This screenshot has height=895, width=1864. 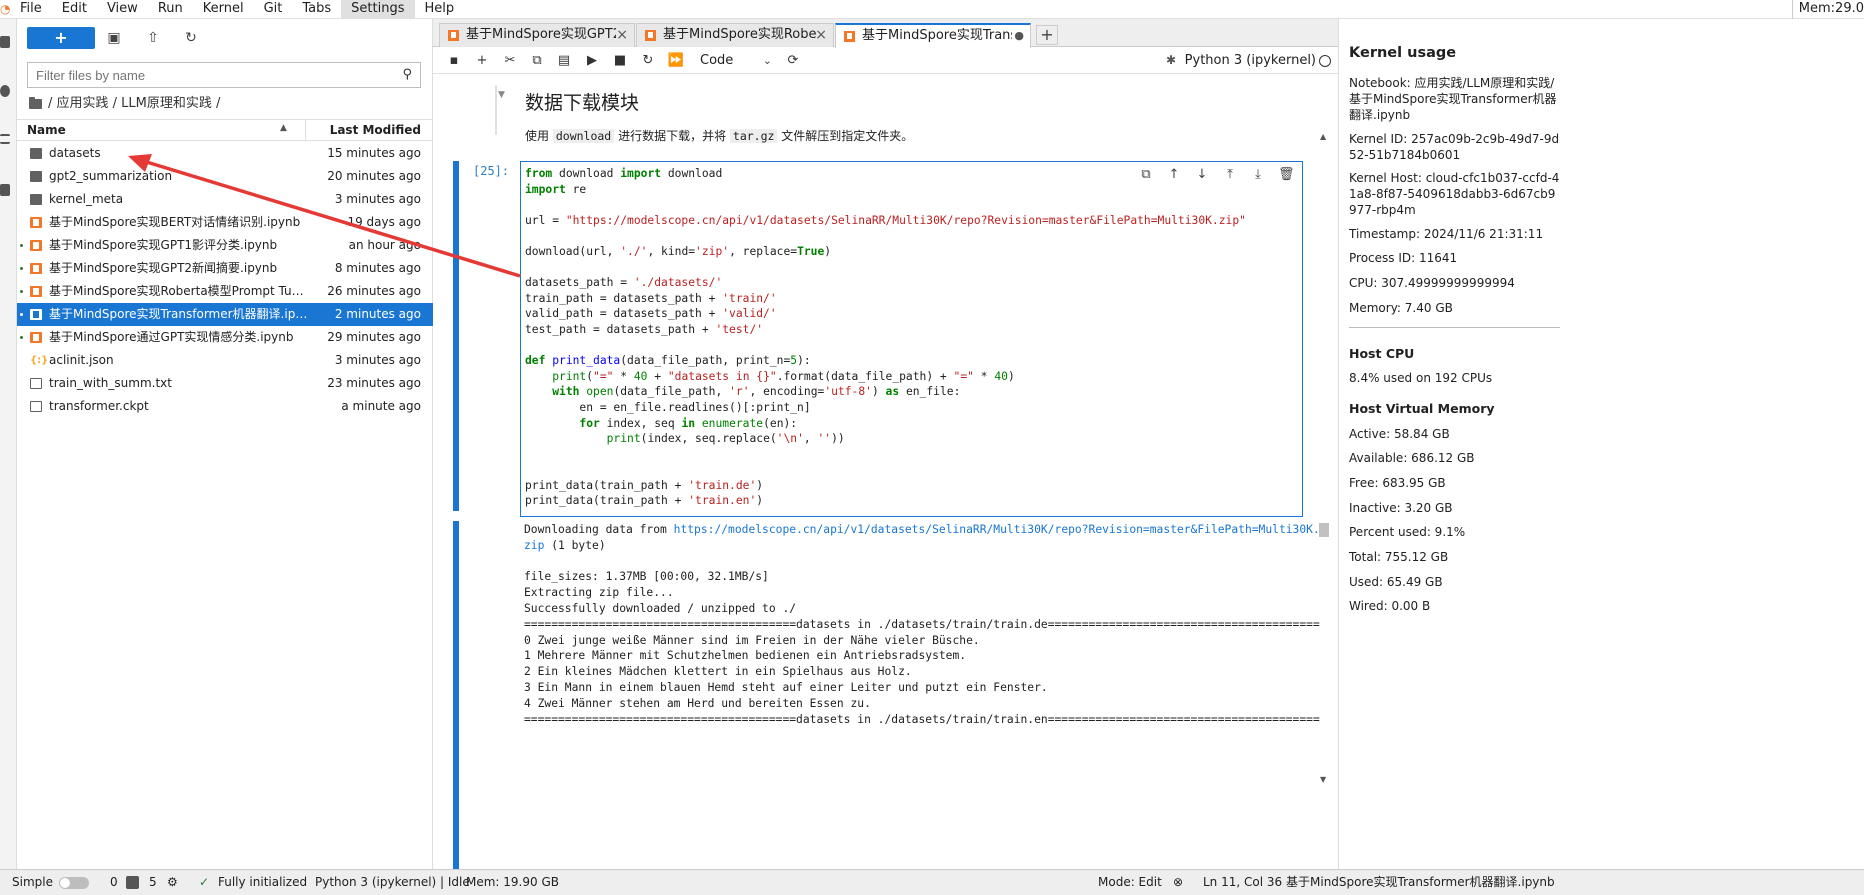 I want to click on menu-view: View, so click(x=122, y=9).